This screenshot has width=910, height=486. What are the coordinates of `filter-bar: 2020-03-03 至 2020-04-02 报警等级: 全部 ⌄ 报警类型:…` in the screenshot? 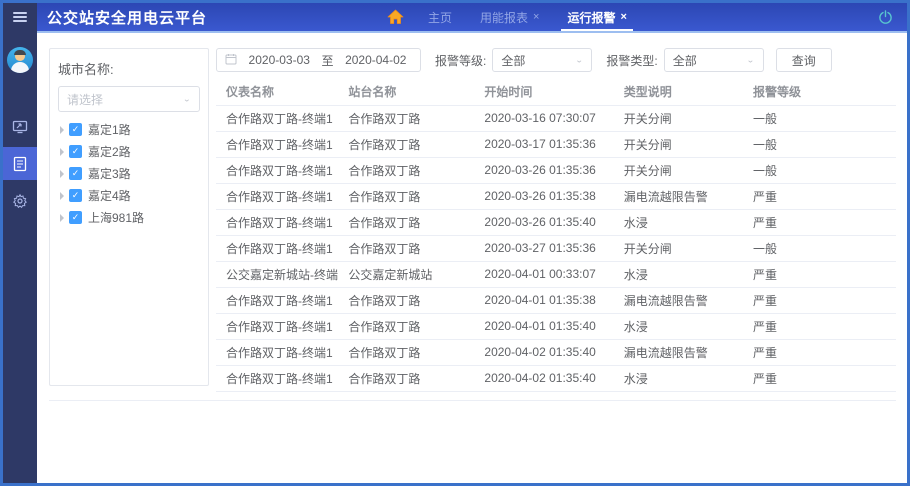 It's located at (556, 60).